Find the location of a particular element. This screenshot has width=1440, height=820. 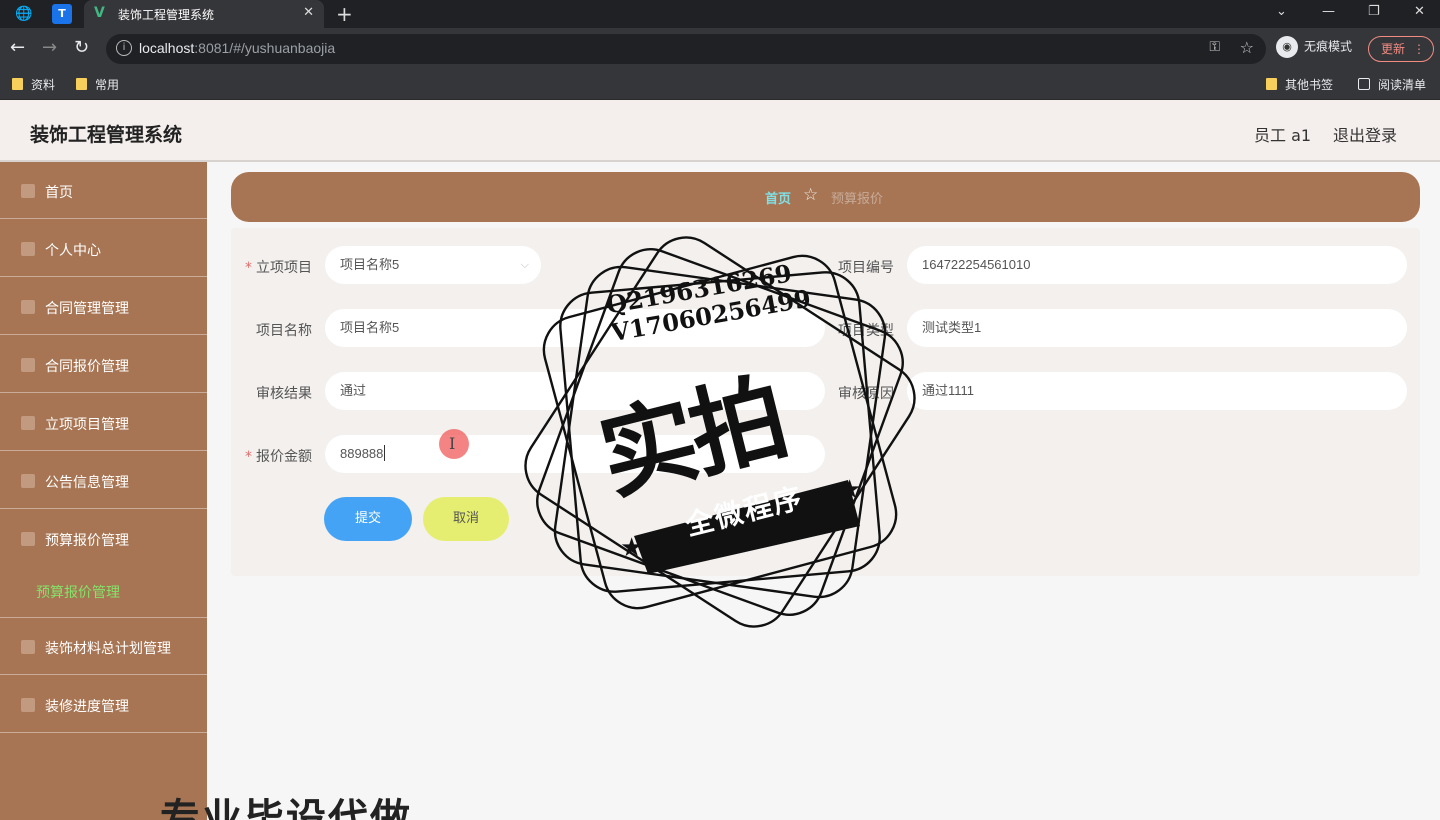

app-title: 装饰工程管理系统 is located at coordinates (106, 135).